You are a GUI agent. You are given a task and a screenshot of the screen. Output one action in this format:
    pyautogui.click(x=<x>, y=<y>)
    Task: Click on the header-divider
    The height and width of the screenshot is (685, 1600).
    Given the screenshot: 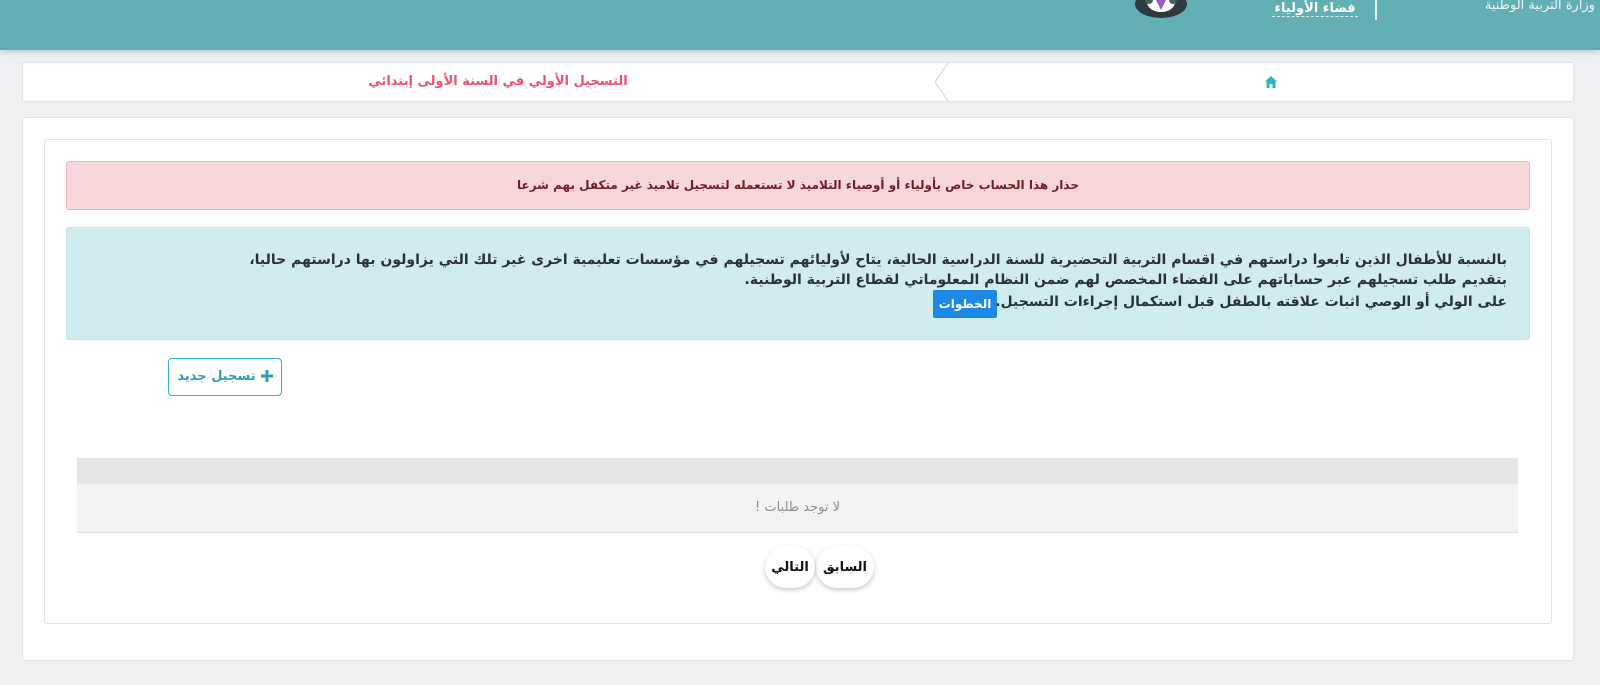 What is the action you would take?
    pyautogui.click(x=1376, y=10)
    